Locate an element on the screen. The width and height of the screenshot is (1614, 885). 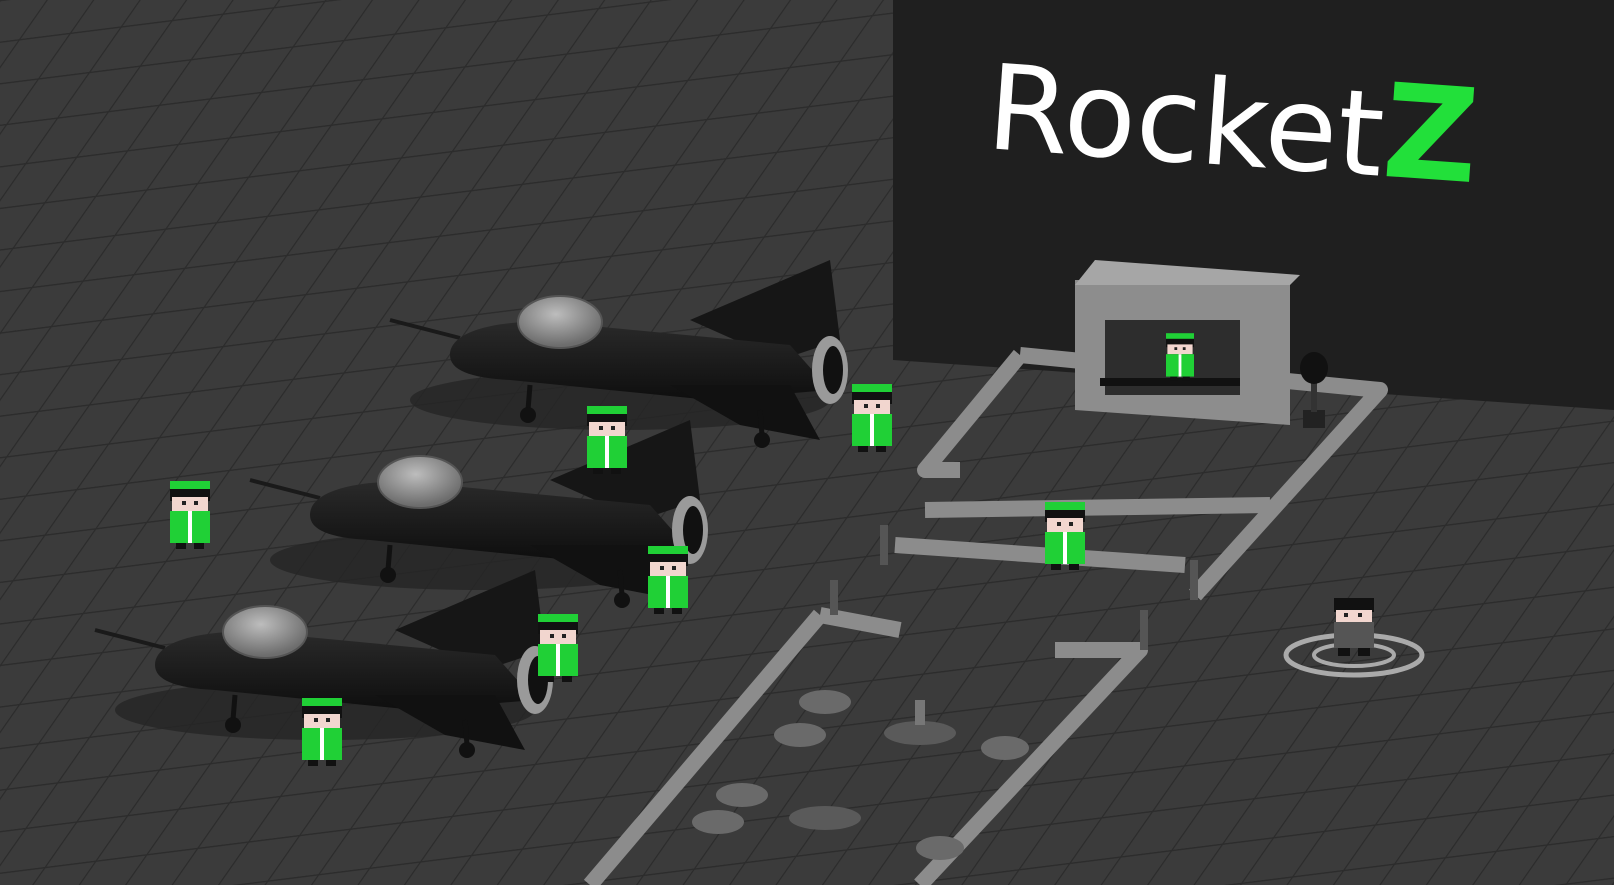
game-title-accent: Z is located at coordinates (1431, 134).